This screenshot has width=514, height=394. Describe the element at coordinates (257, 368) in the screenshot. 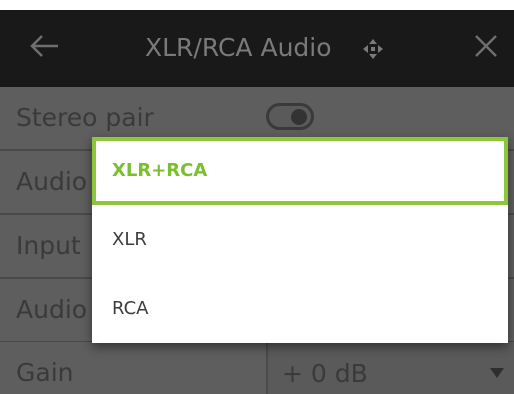

I see `row-gain: Gain + 0 dB` at that location.